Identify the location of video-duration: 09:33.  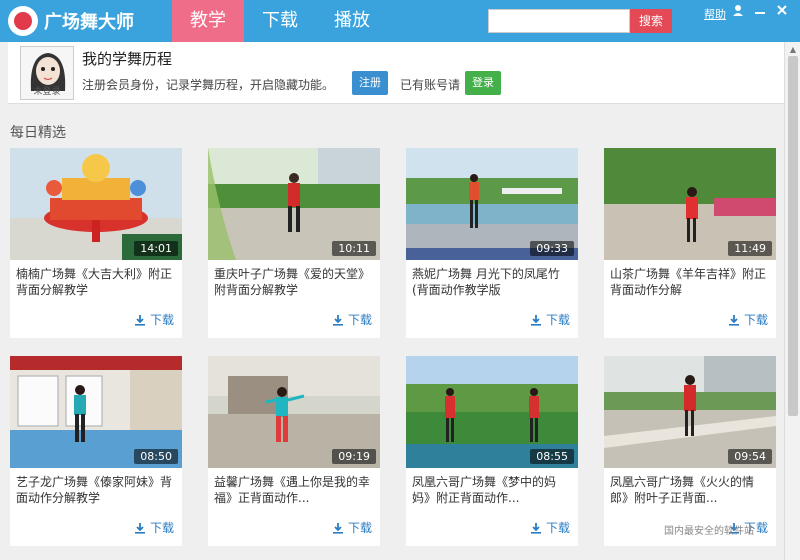
(552, 248).